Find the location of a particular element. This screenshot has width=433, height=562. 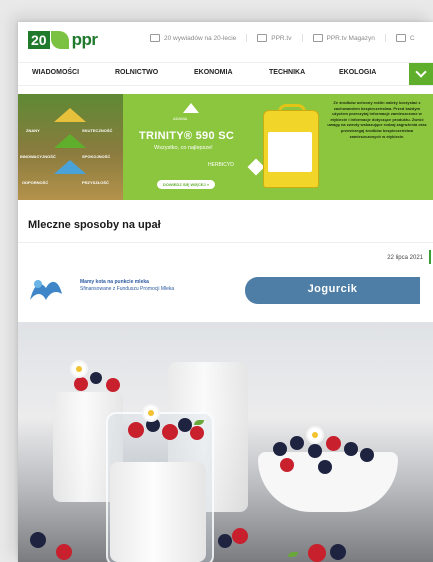

top-link-20-interviews: 20 wywiadów na 20-lecie is located at coordinates (193, 38).